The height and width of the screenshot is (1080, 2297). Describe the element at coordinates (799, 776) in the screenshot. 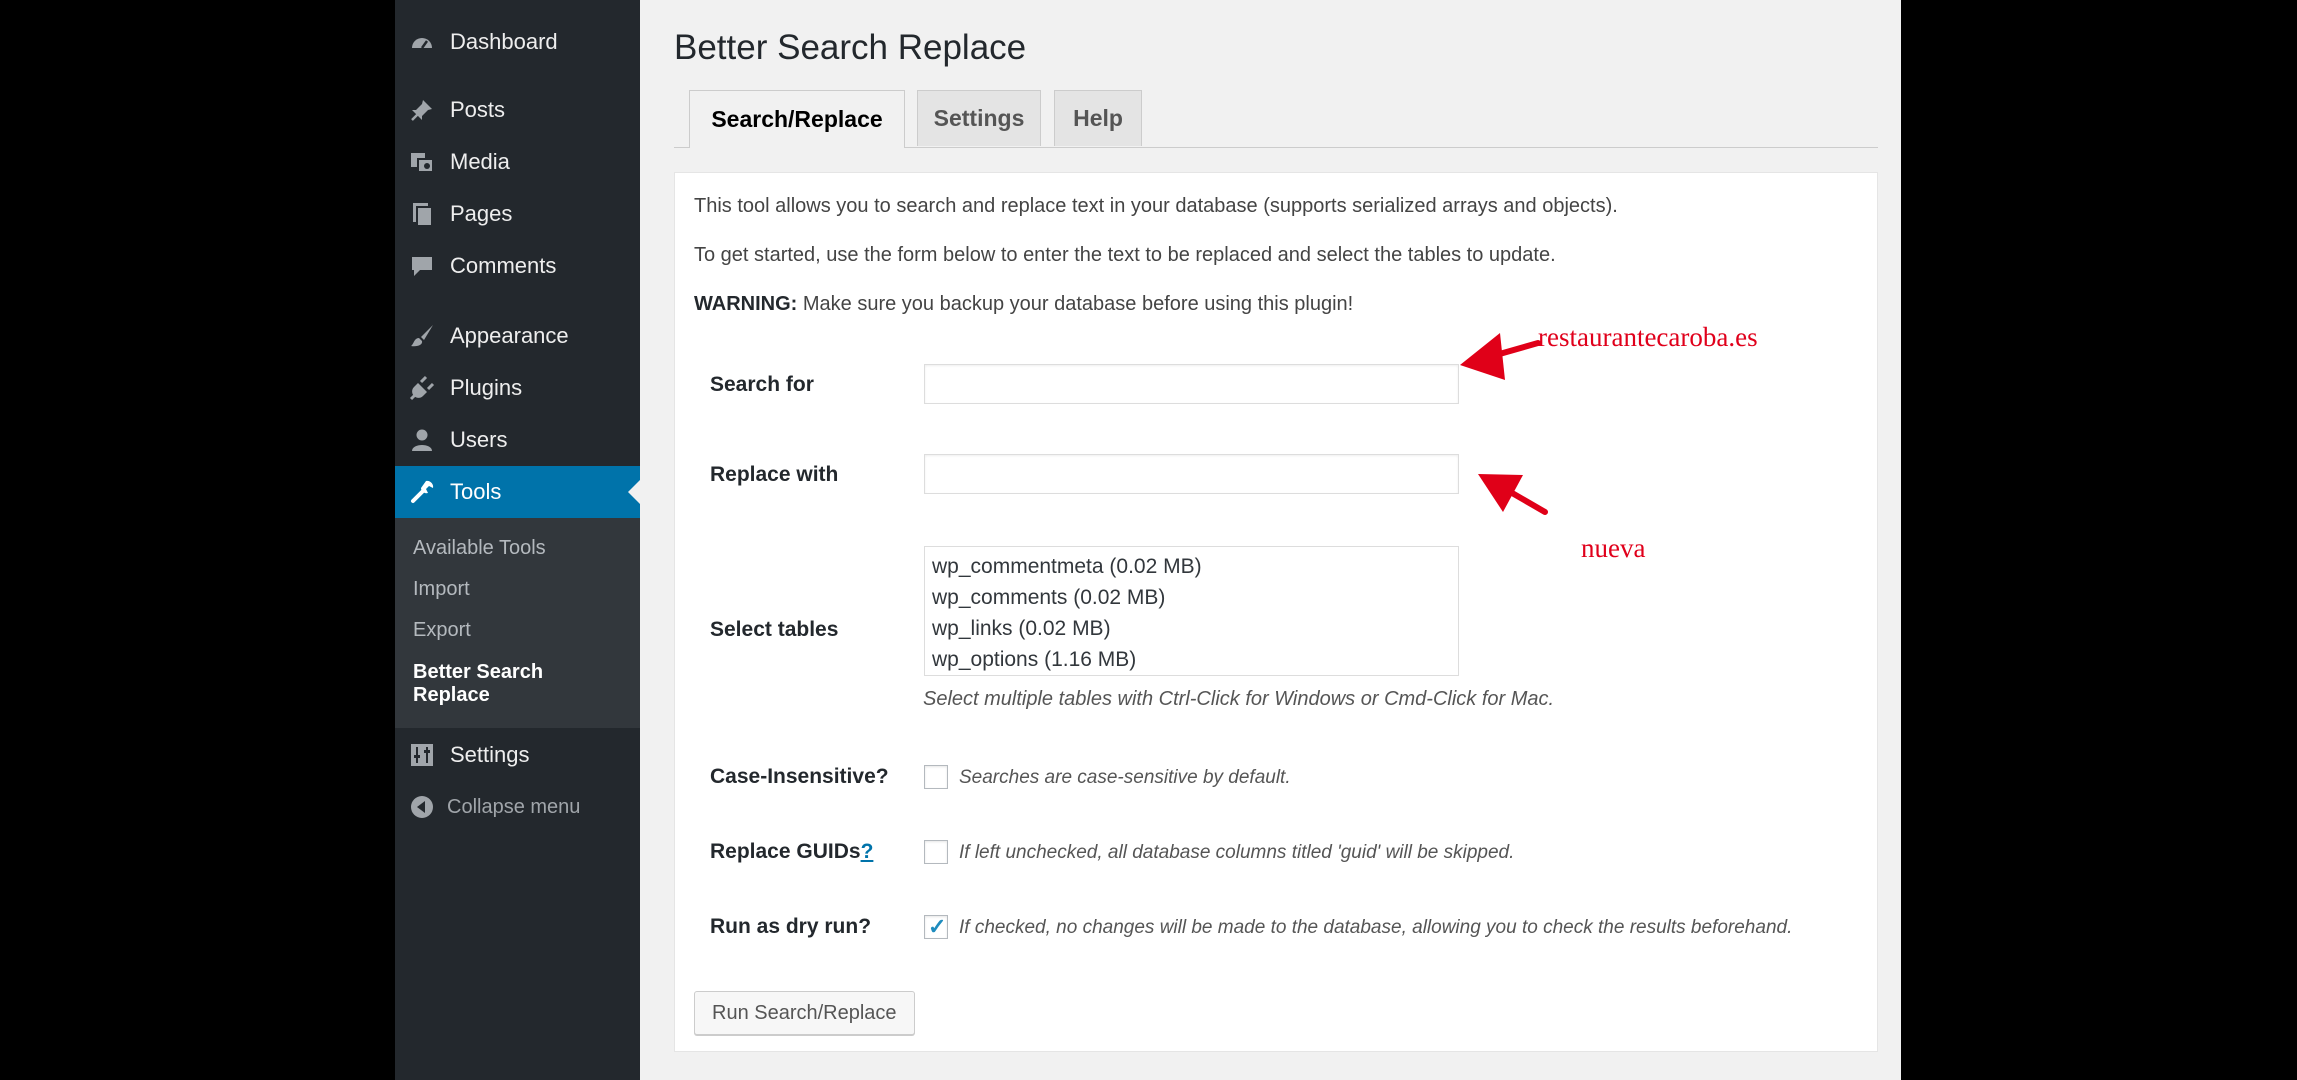

I see `case-insensitive-label: Case-Insensitive?` at that location.